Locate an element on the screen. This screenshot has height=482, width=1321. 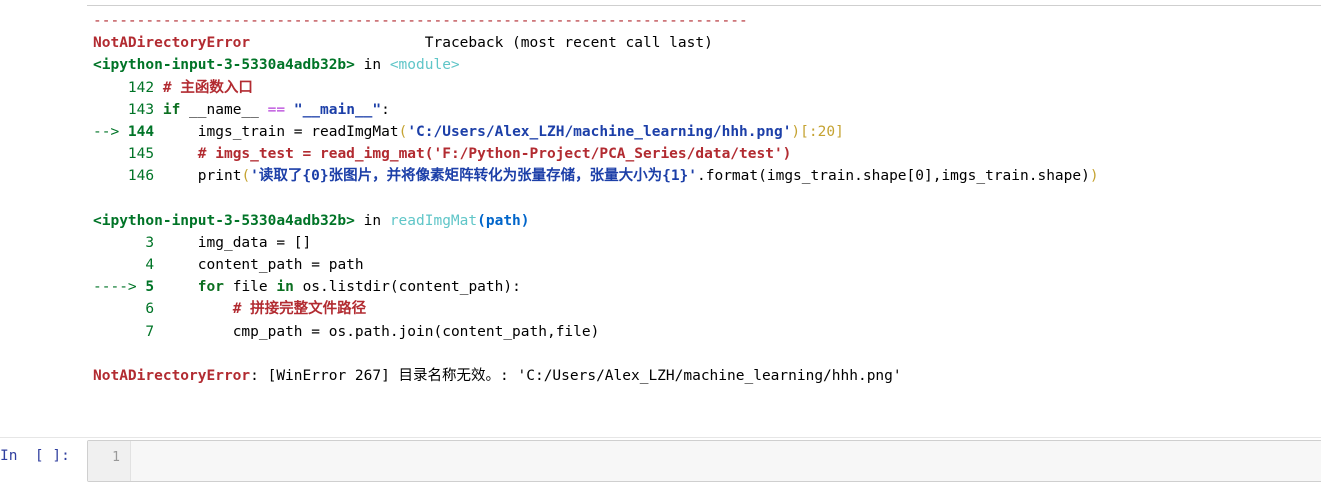
line-number: 146 is located at coordinates (141, 176).